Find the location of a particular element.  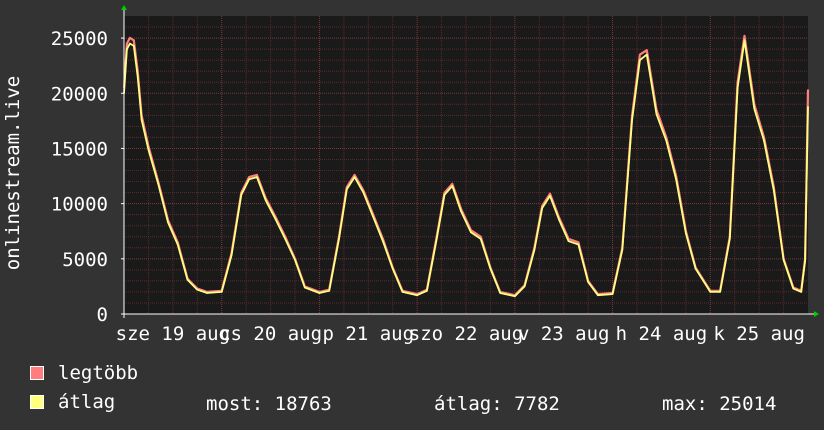

stat-max: max: 25014 is located at coordinates (719, 404).